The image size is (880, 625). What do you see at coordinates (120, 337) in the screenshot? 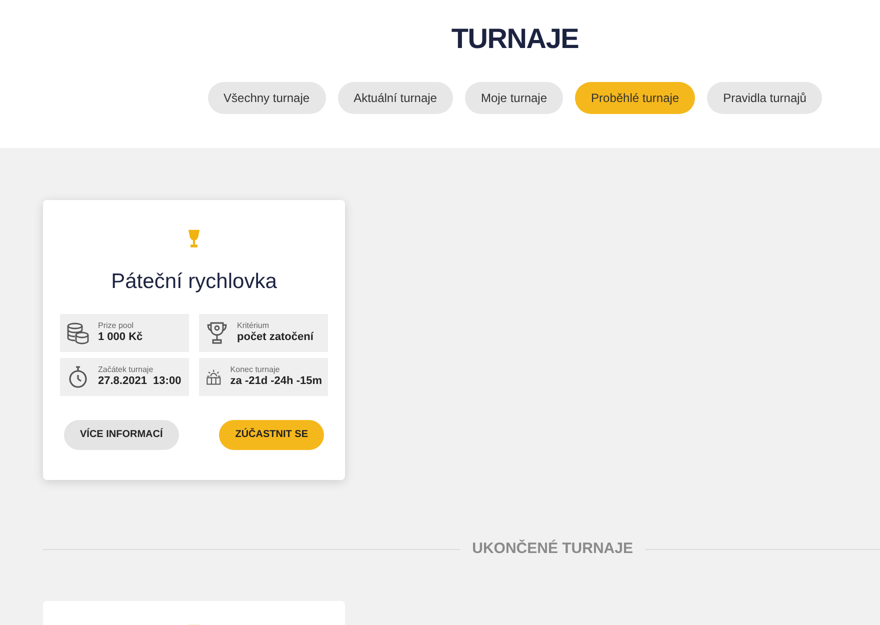
I see `info-value: 1 000 Kč` at bounding box center [120, 337].